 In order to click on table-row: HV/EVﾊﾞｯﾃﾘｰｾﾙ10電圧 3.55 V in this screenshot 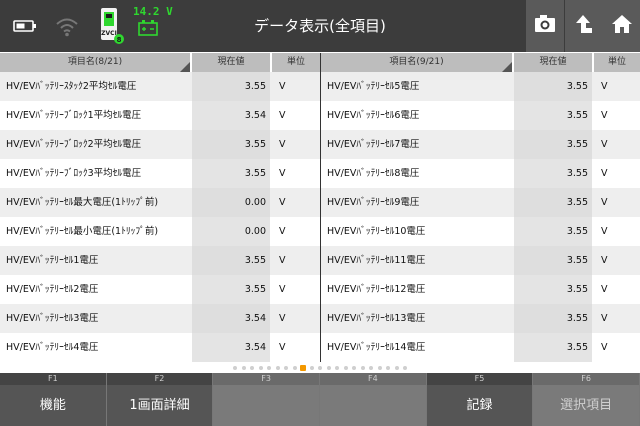, I will do `click(480, 231)`.